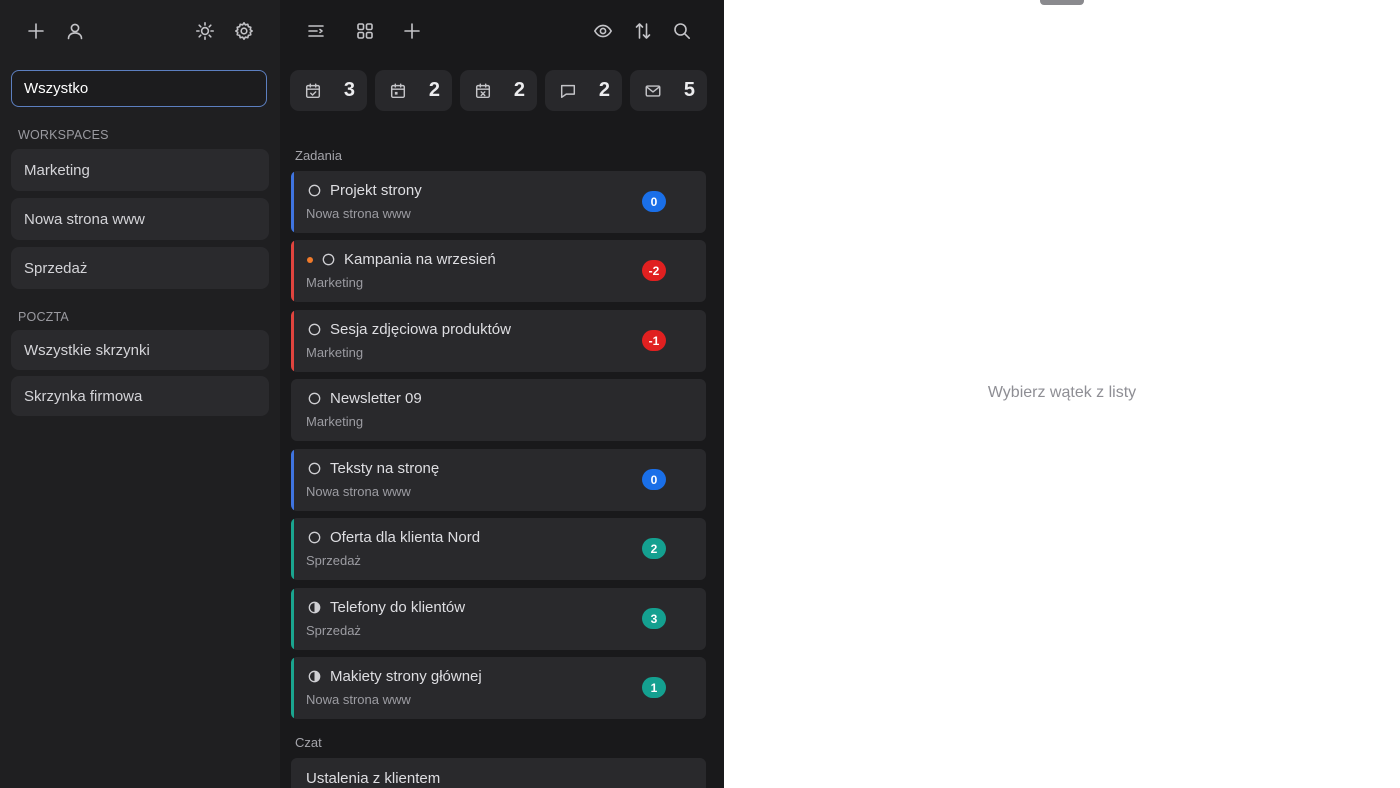 The height and width of the screenshot is (788, 1400). I want to click on sort-button, so click(643, 31).